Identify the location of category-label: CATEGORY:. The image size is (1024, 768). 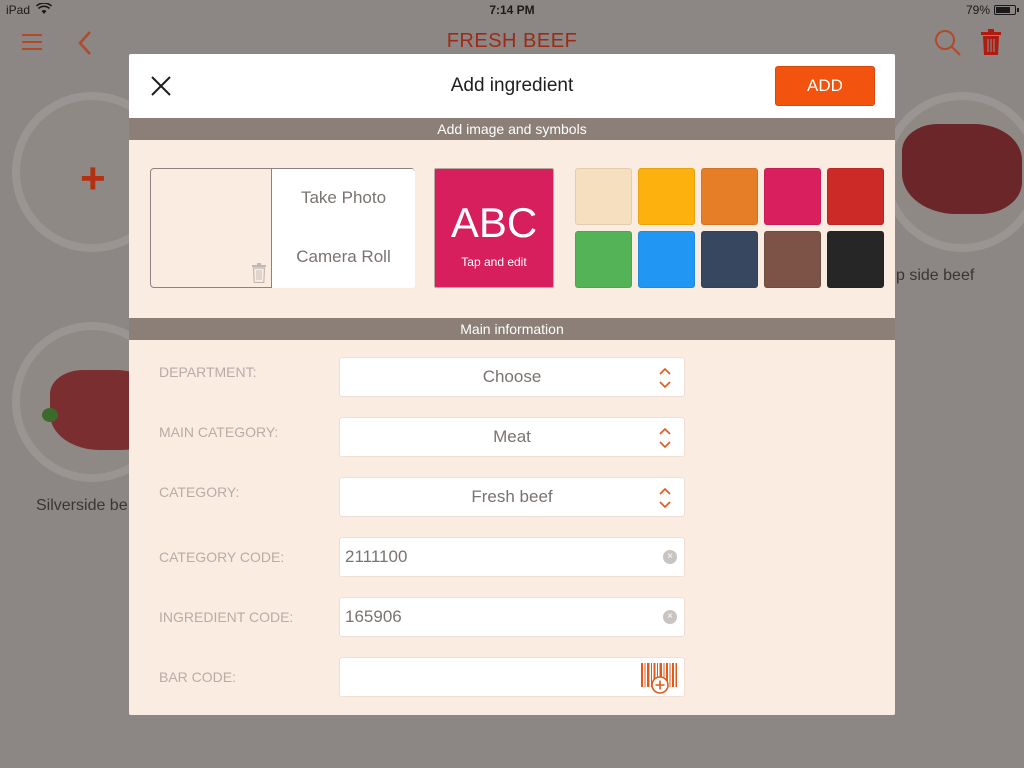
(199, 492).